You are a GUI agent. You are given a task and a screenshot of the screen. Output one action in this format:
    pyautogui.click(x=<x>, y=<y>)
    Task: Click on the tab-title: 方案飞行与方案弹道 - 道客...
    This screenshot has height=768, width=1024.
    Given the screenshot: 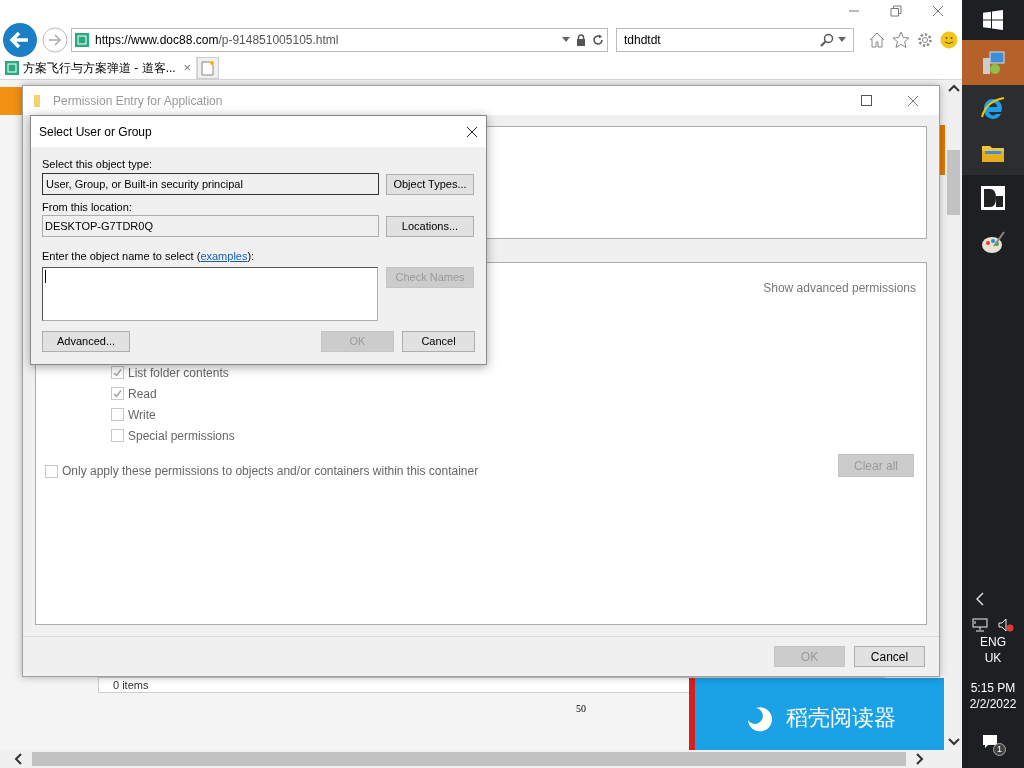 What is the action you would take?
    pyautogui.click(x=100, y=68)
    